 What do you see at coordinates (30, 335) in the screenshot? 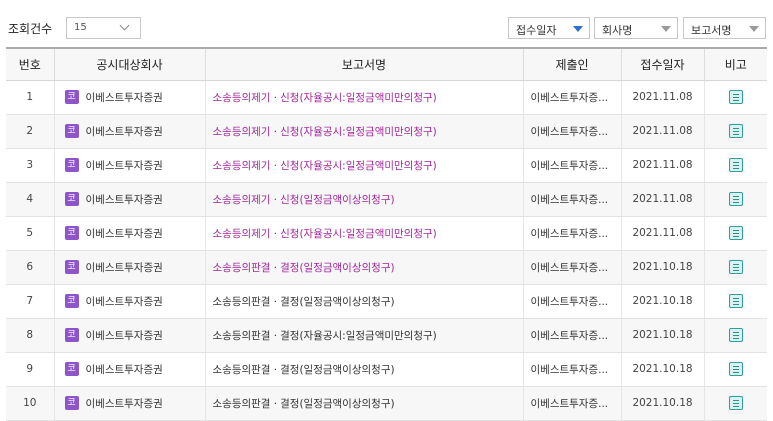
I see `row-number: 8` at bounding box center [30, 335].